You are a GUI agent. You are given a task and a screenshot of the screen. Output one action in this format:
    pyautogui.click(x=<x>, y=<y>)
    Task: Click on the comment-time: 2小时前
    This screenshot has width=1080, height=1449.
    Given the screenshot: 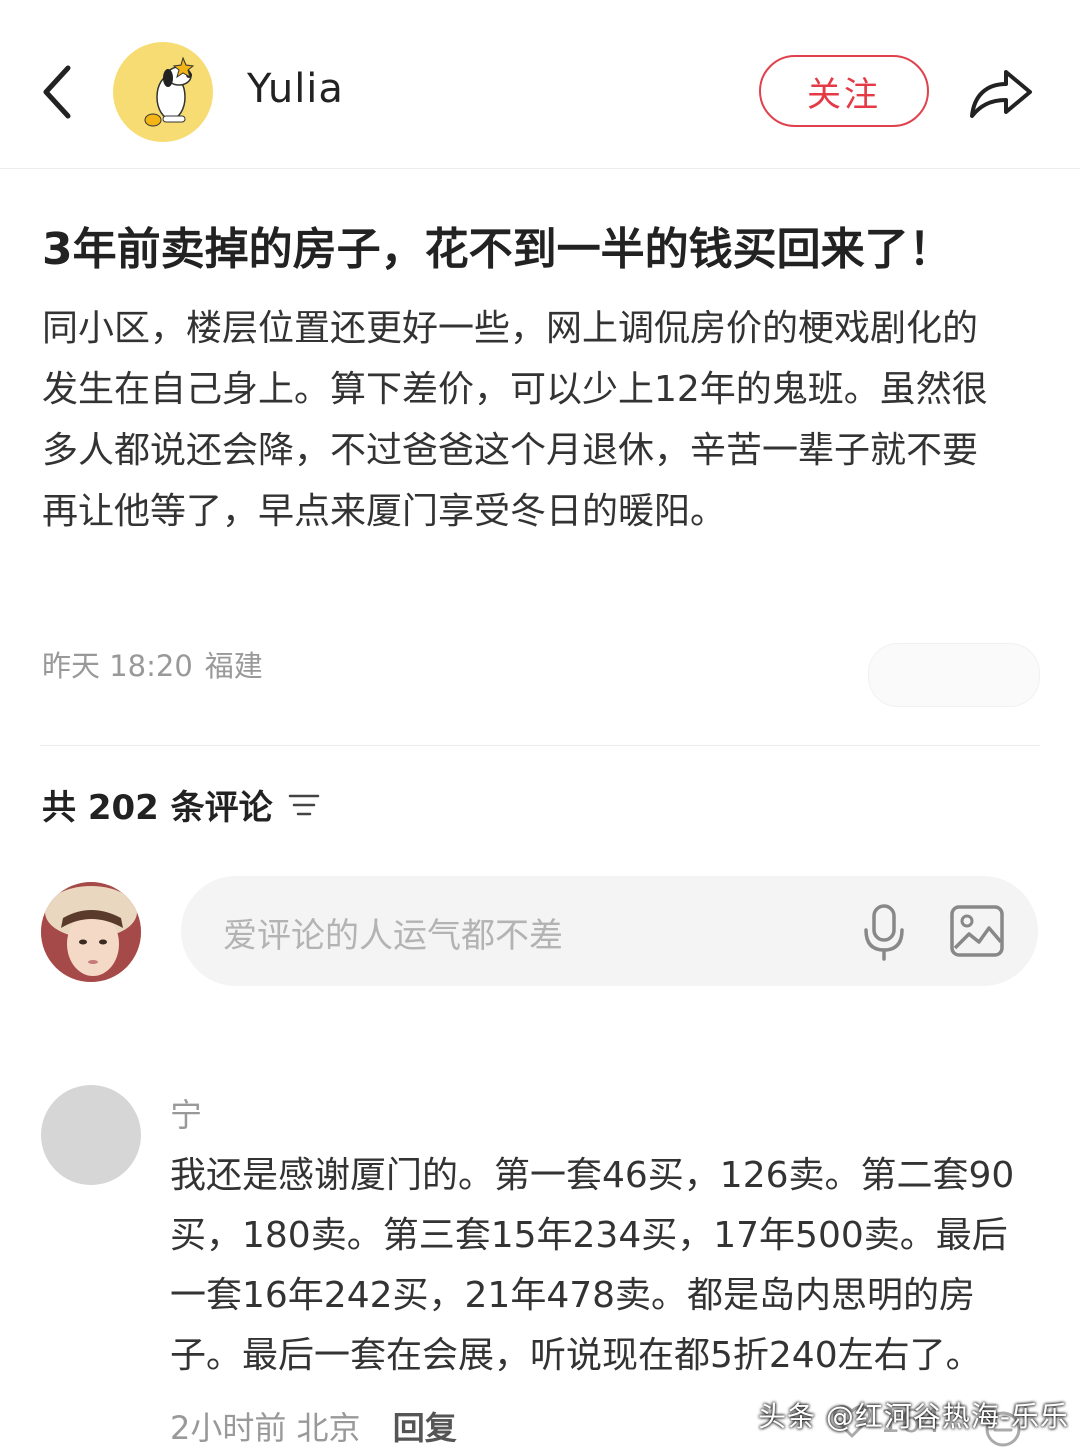 What is the action you would take?
    pyautogui.click(x=228, y=1428)
    